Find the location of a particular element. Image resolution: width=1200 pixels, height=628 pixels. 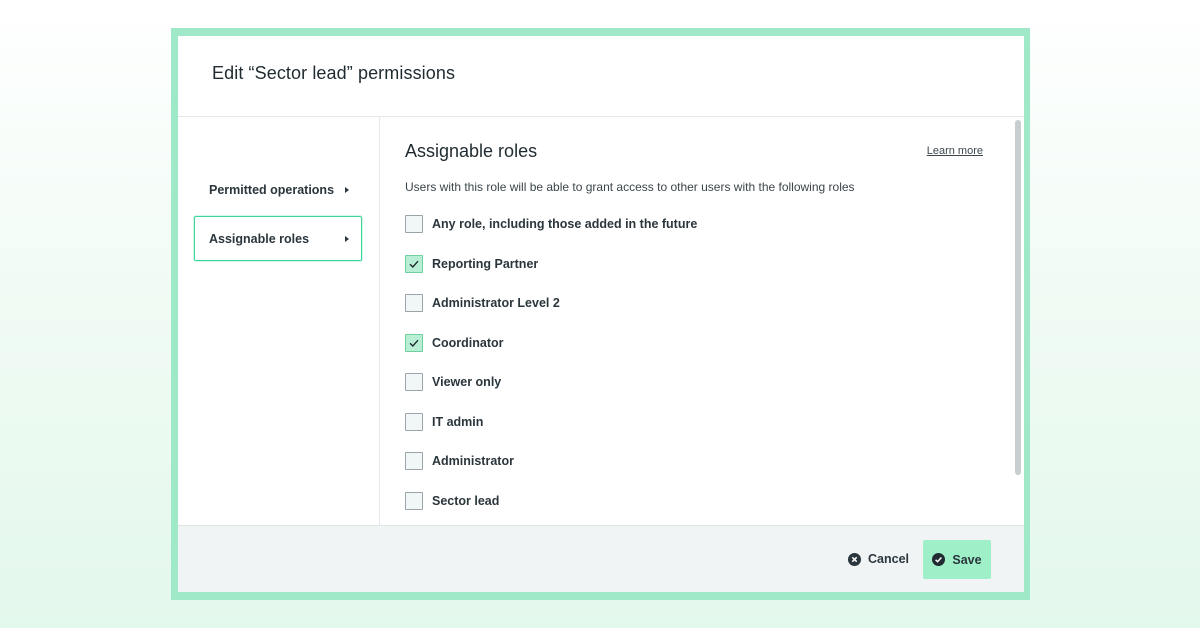

sidebar-nav: Permitted operations Assignable roles is located at coordinates (279, 321).